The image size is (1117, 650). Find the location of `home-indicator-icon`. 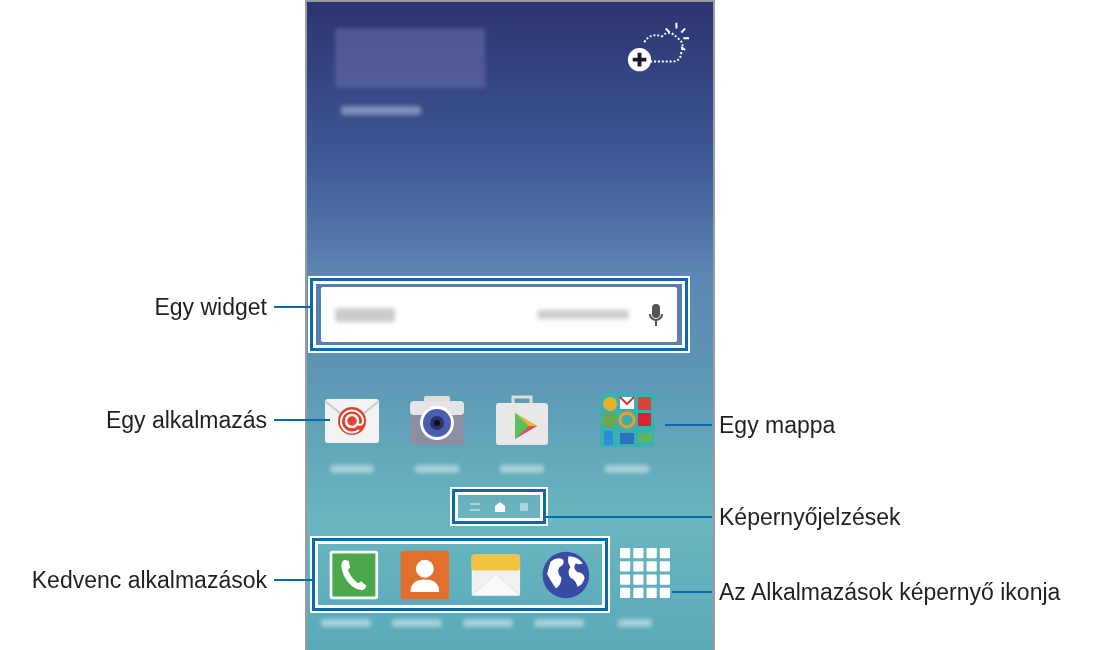

home-indicator-icon is located at coordinates (500, 506).